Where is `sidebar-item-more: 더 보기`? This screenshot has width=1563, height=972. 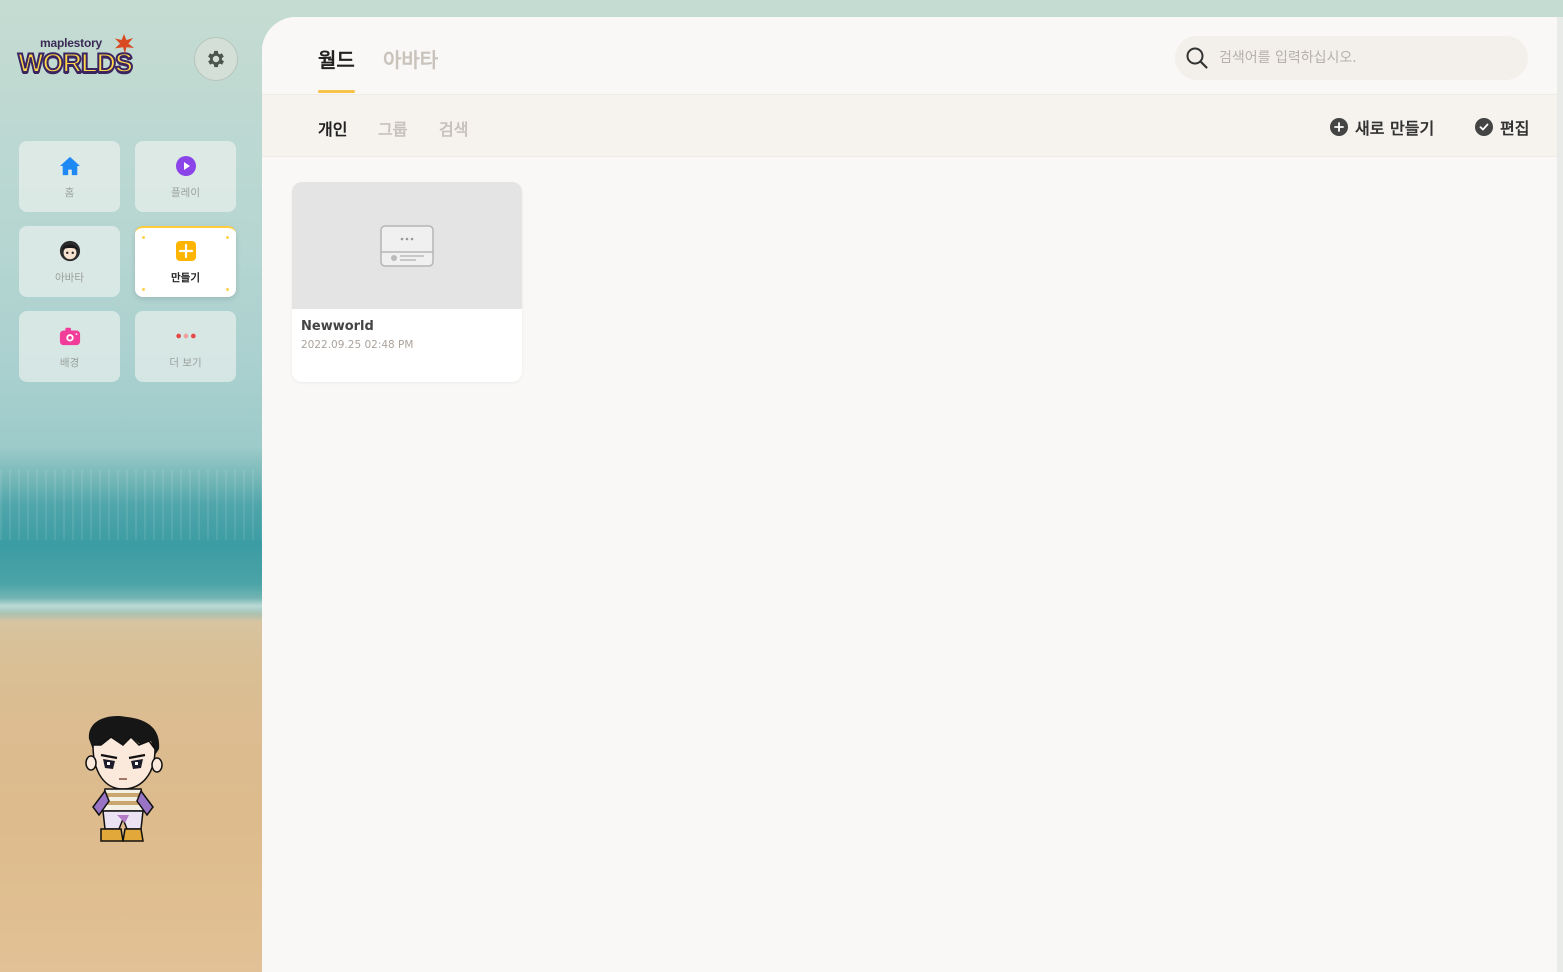 sidebar-item-more: 더 보기 is located at coordinates (185, 346).